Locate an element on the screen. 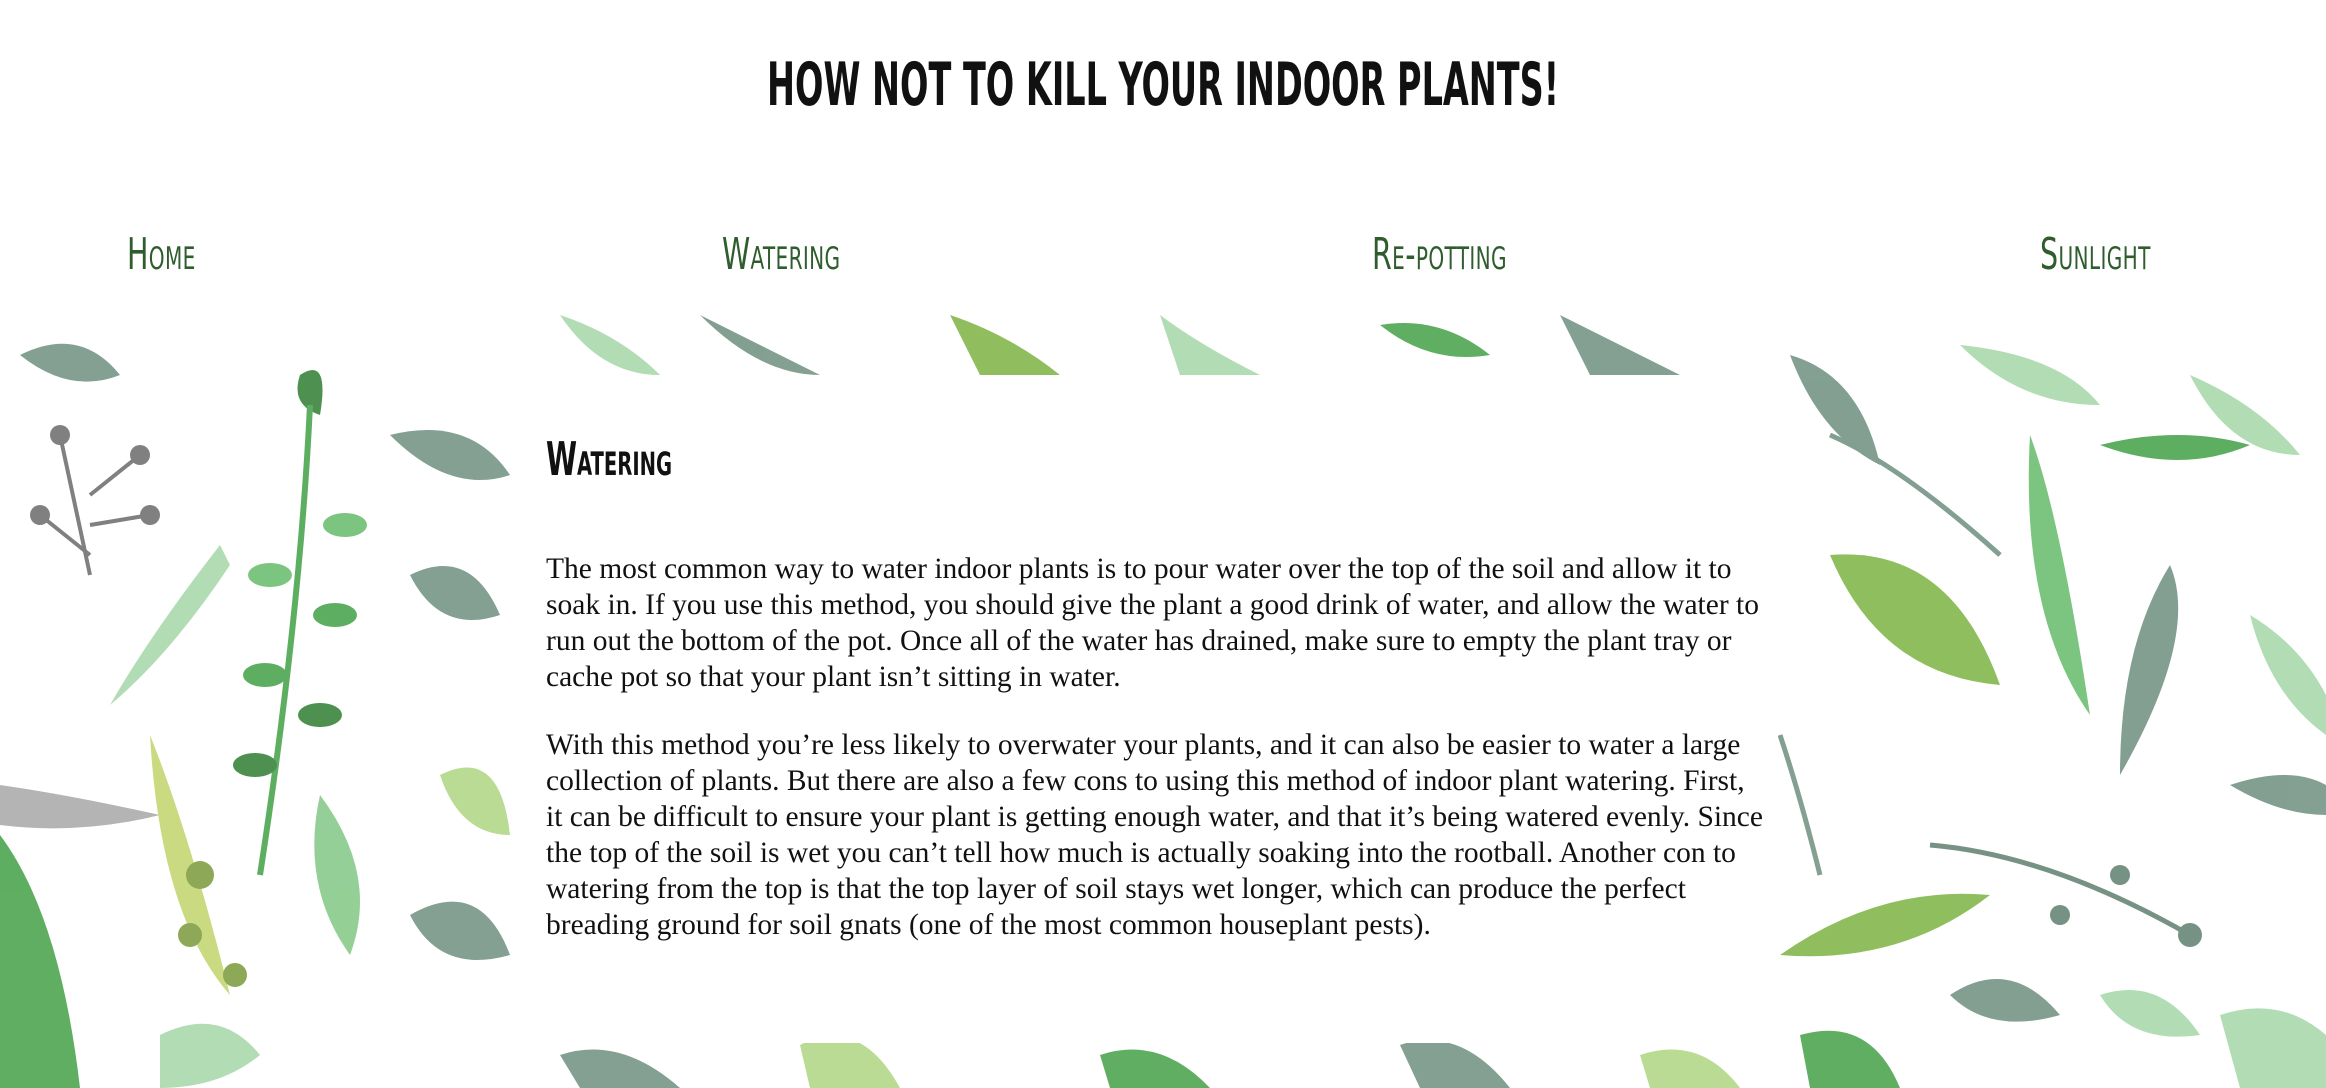  nav-link-watering: Watering is located at coordinates (781, 255).